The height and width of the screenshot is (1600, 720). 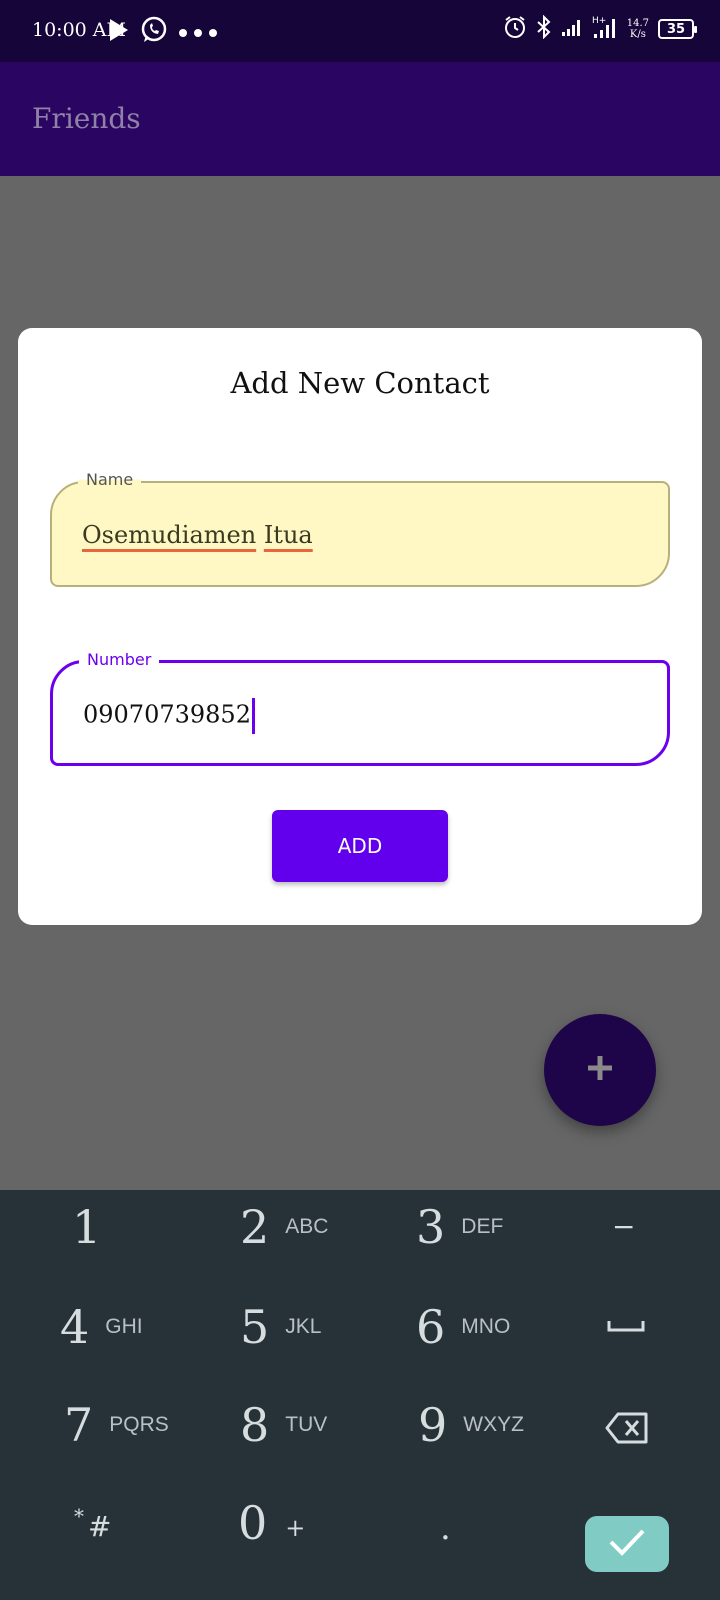 I want to click on key-7-letters: PQRS, so click(x=139, y=1424).